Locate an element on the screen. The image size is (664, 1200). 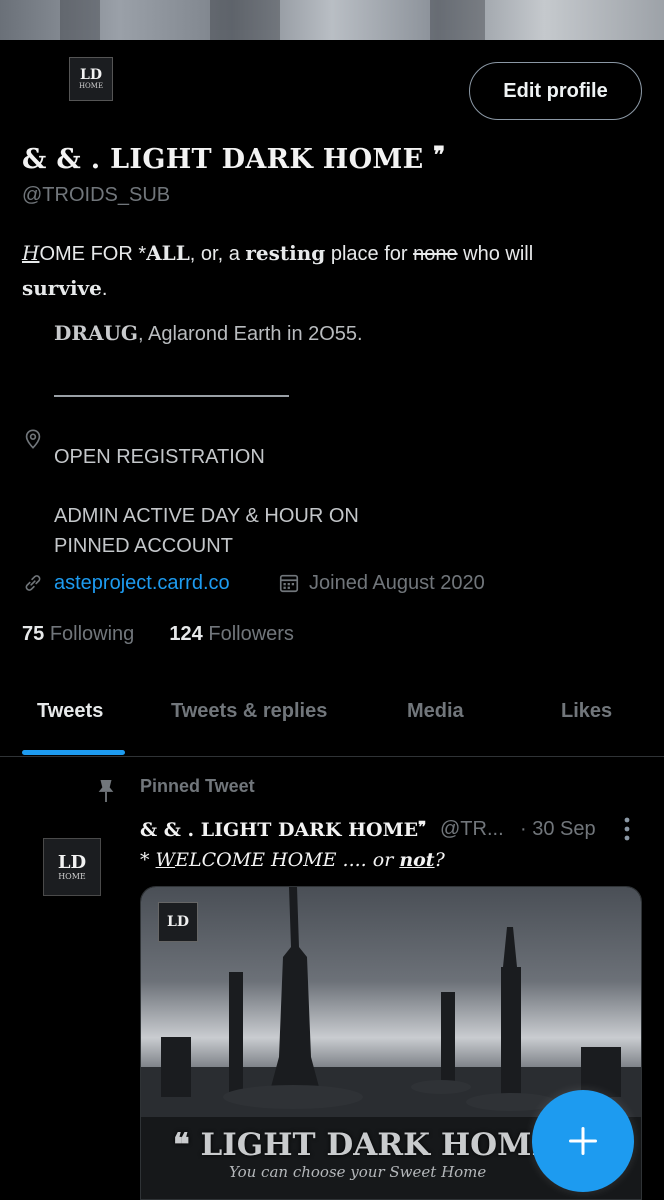
profile-banner is located at coordinates (332, 20).